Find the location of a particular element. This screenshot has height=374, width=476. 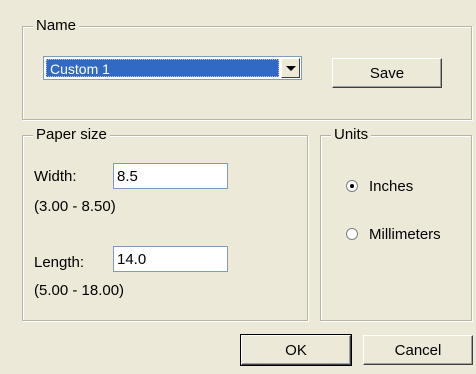

millimeters-radio is located at coordinates (352, 234).